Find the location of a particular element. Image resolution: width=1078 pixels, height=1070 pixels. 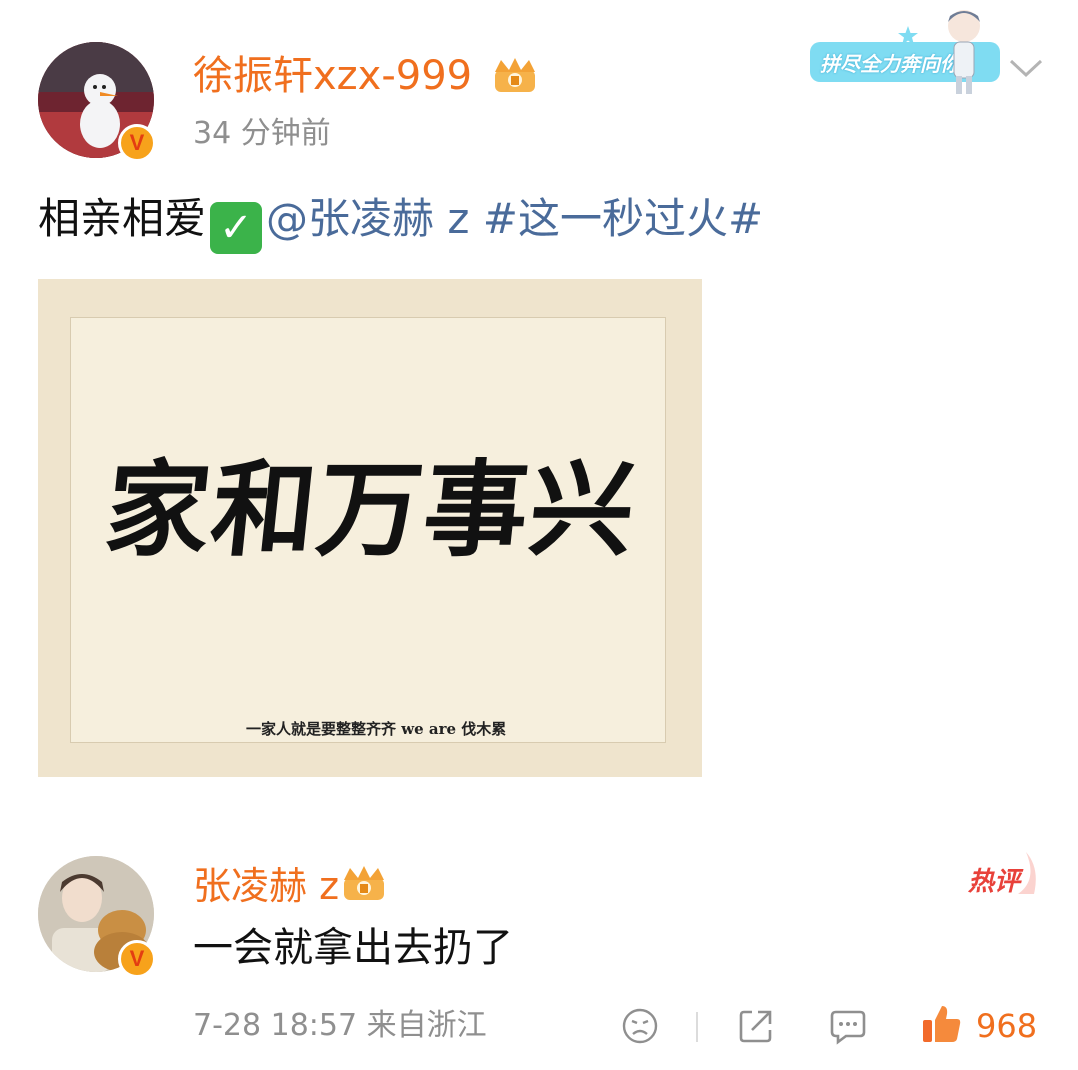

hashtag-link: #这一秒过火# is located at coordinates (623, 218).